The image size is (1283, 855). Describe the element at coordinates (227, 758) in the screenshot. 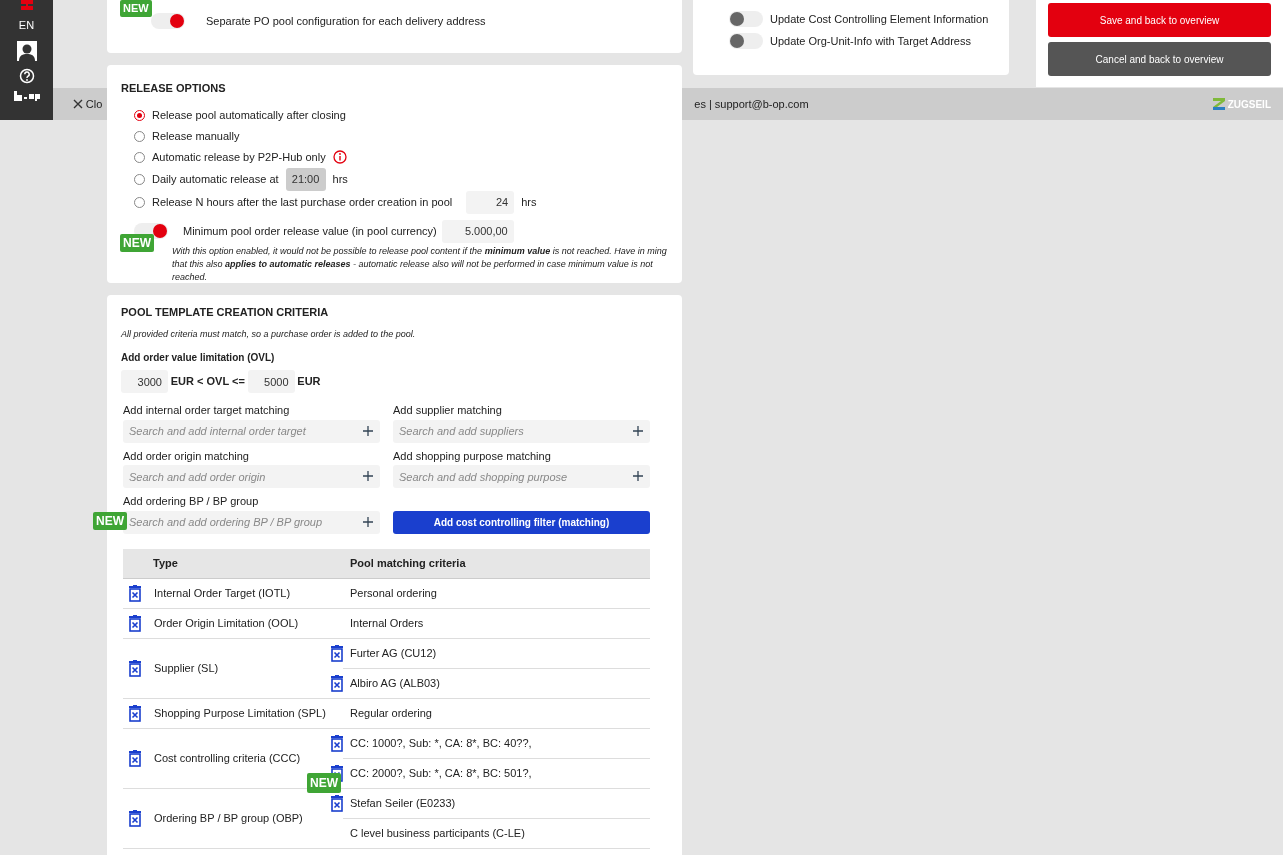

I see `table-cell-text: Cost controlling criteria (CCC)` at that location.